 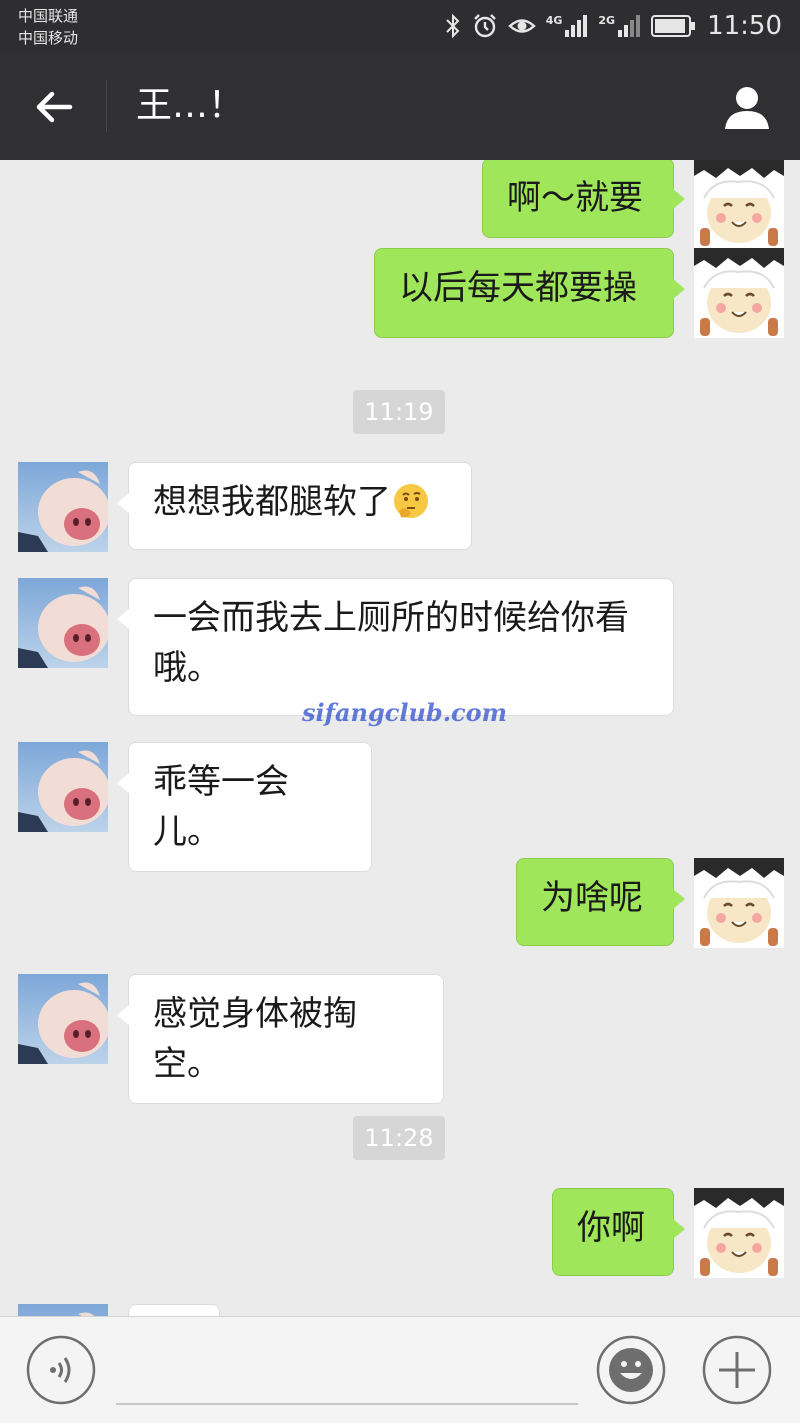 What do you see at coordinates (411, 502) in the screenshot?
I see `thinking-emoji` at bounding box center [411, 502].